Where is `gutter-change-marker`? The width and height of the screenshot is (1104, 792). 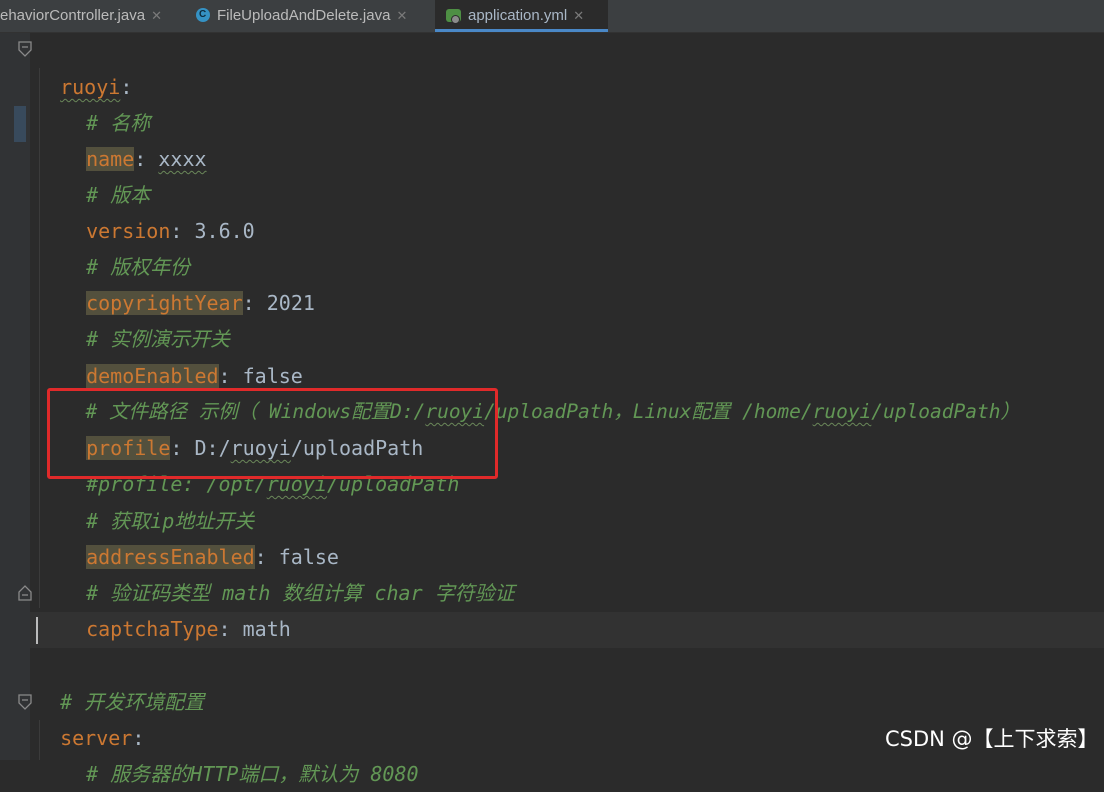 gutter-change-marker is located at coordinates (20, 124).